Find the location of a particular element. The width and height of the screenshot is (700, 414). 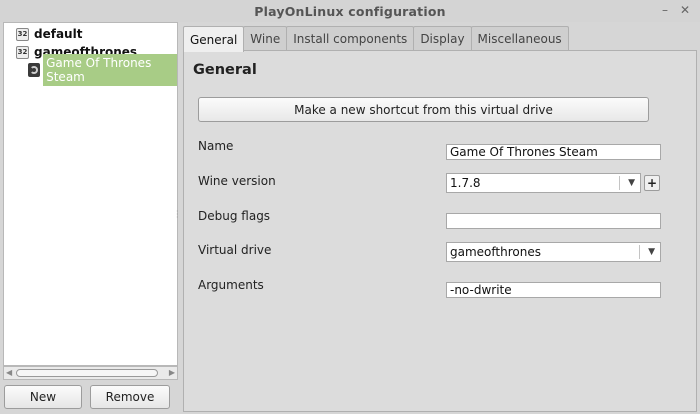

virtual-drive-value: gameofthrones is located at coordinates (495, 252).